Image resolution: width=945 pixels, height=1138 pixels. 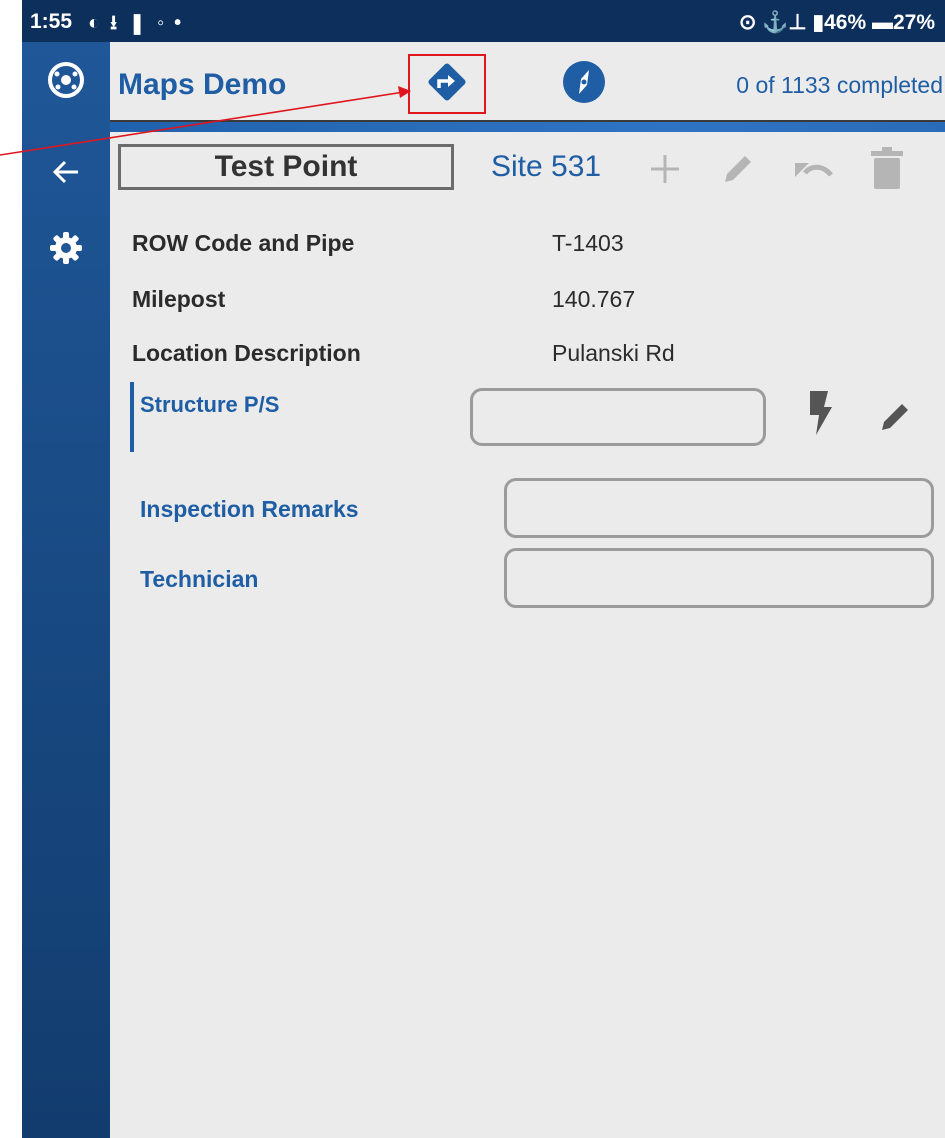 What do you see at coordinates (199, 579) in the screenshot?
I see `technician-label: Technician` at bounding box center [199, 579].